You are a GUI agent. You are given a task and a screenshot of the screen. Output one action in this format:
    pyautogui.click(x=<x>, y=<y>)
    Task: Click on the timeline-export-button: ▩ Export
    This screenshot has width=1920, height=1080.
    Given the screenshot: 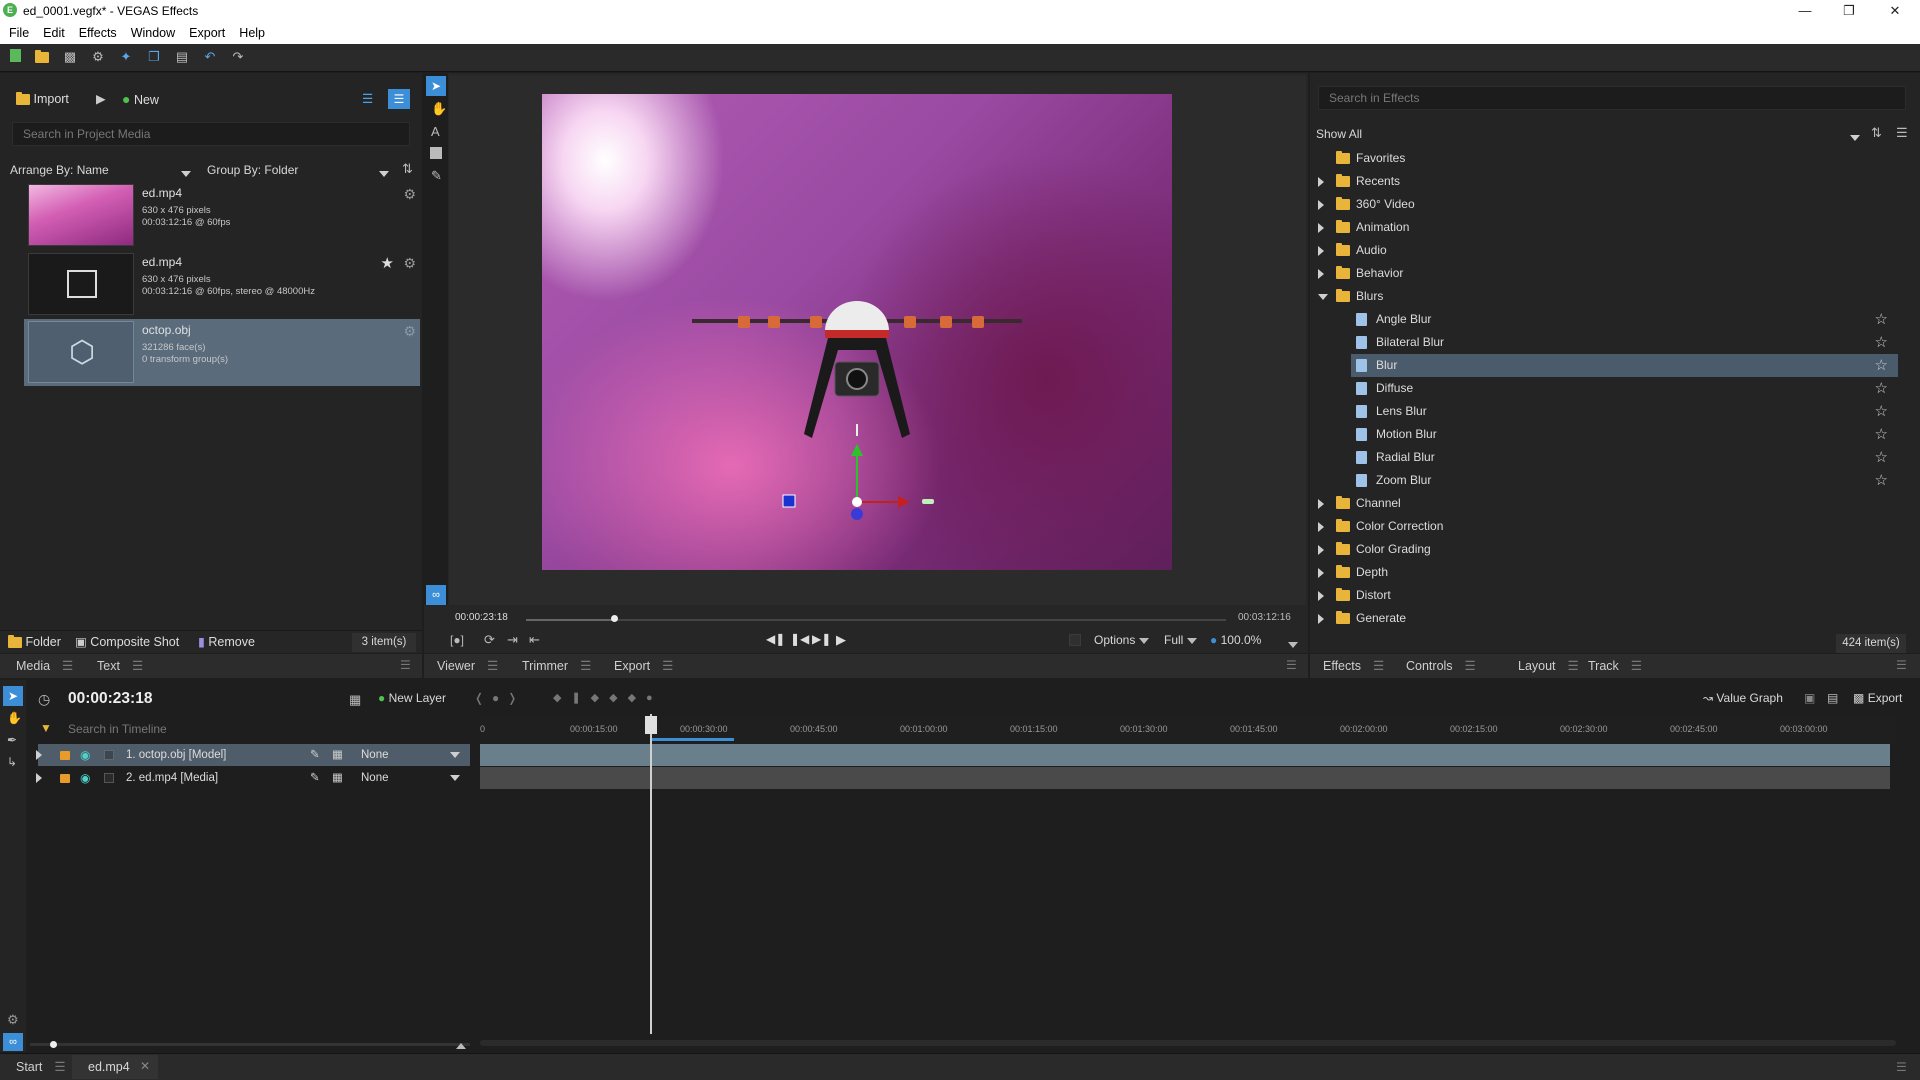 What is the action you would take?
    pyautogui.click(x=1877, y=698)
    